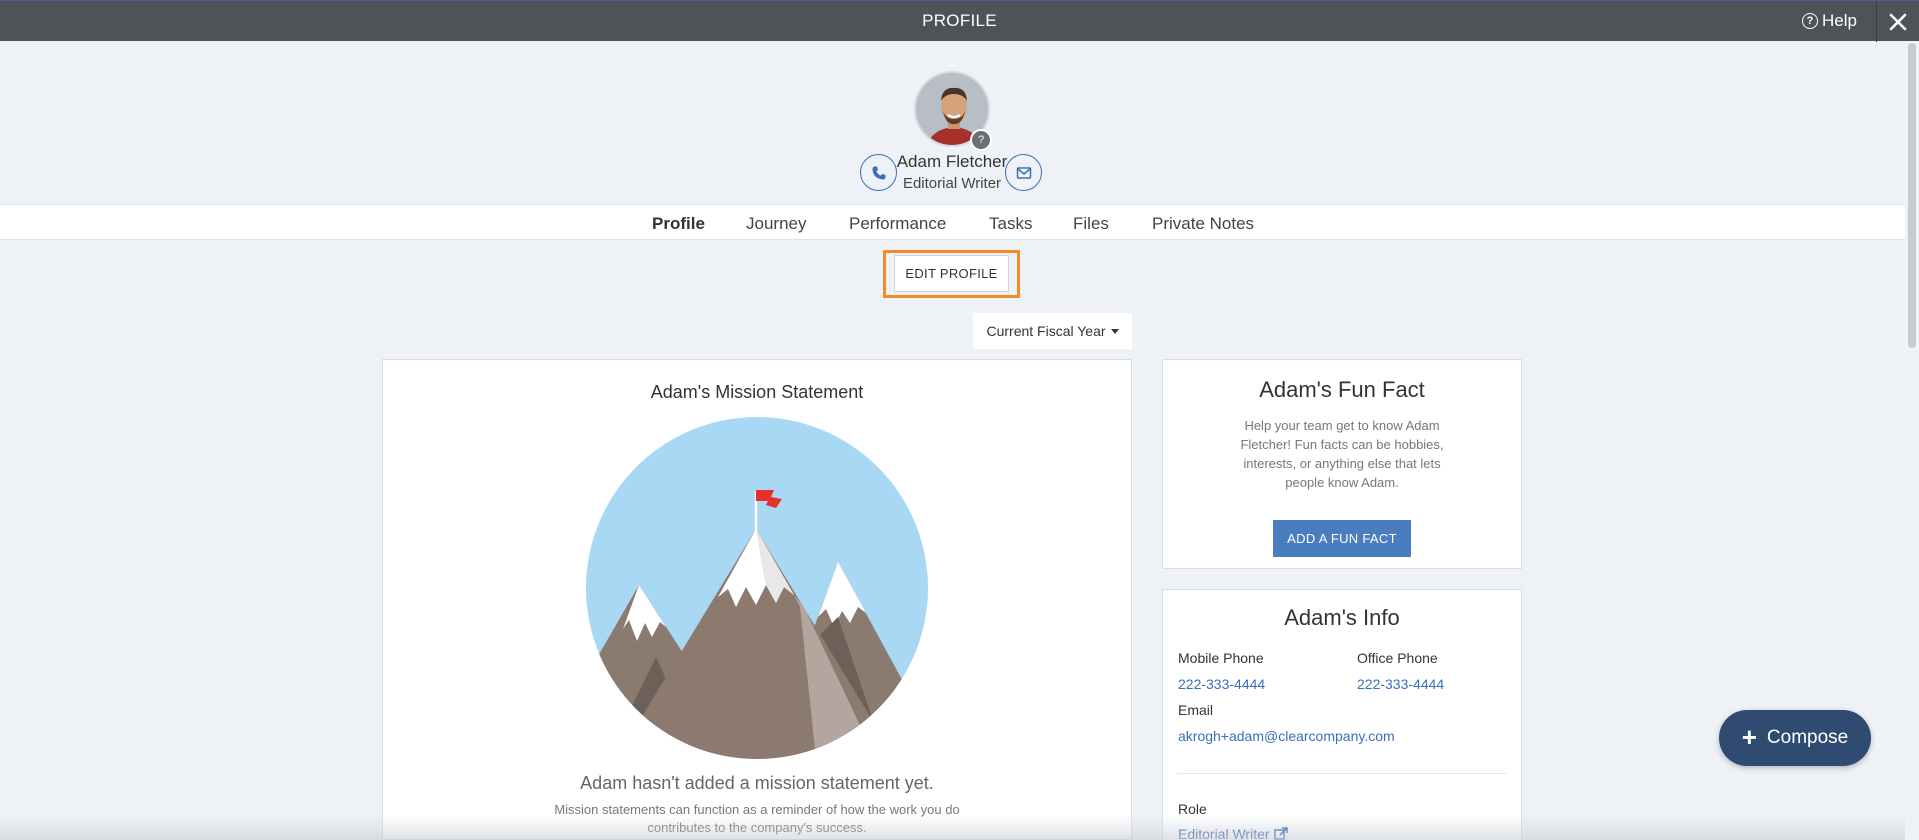 The height and width of the screenshot is (840, 1919). Describe the element at coordinates (1046, 331) in the screenshot. I see `fiscal-year-label: Current Fiscal Year` at that location.